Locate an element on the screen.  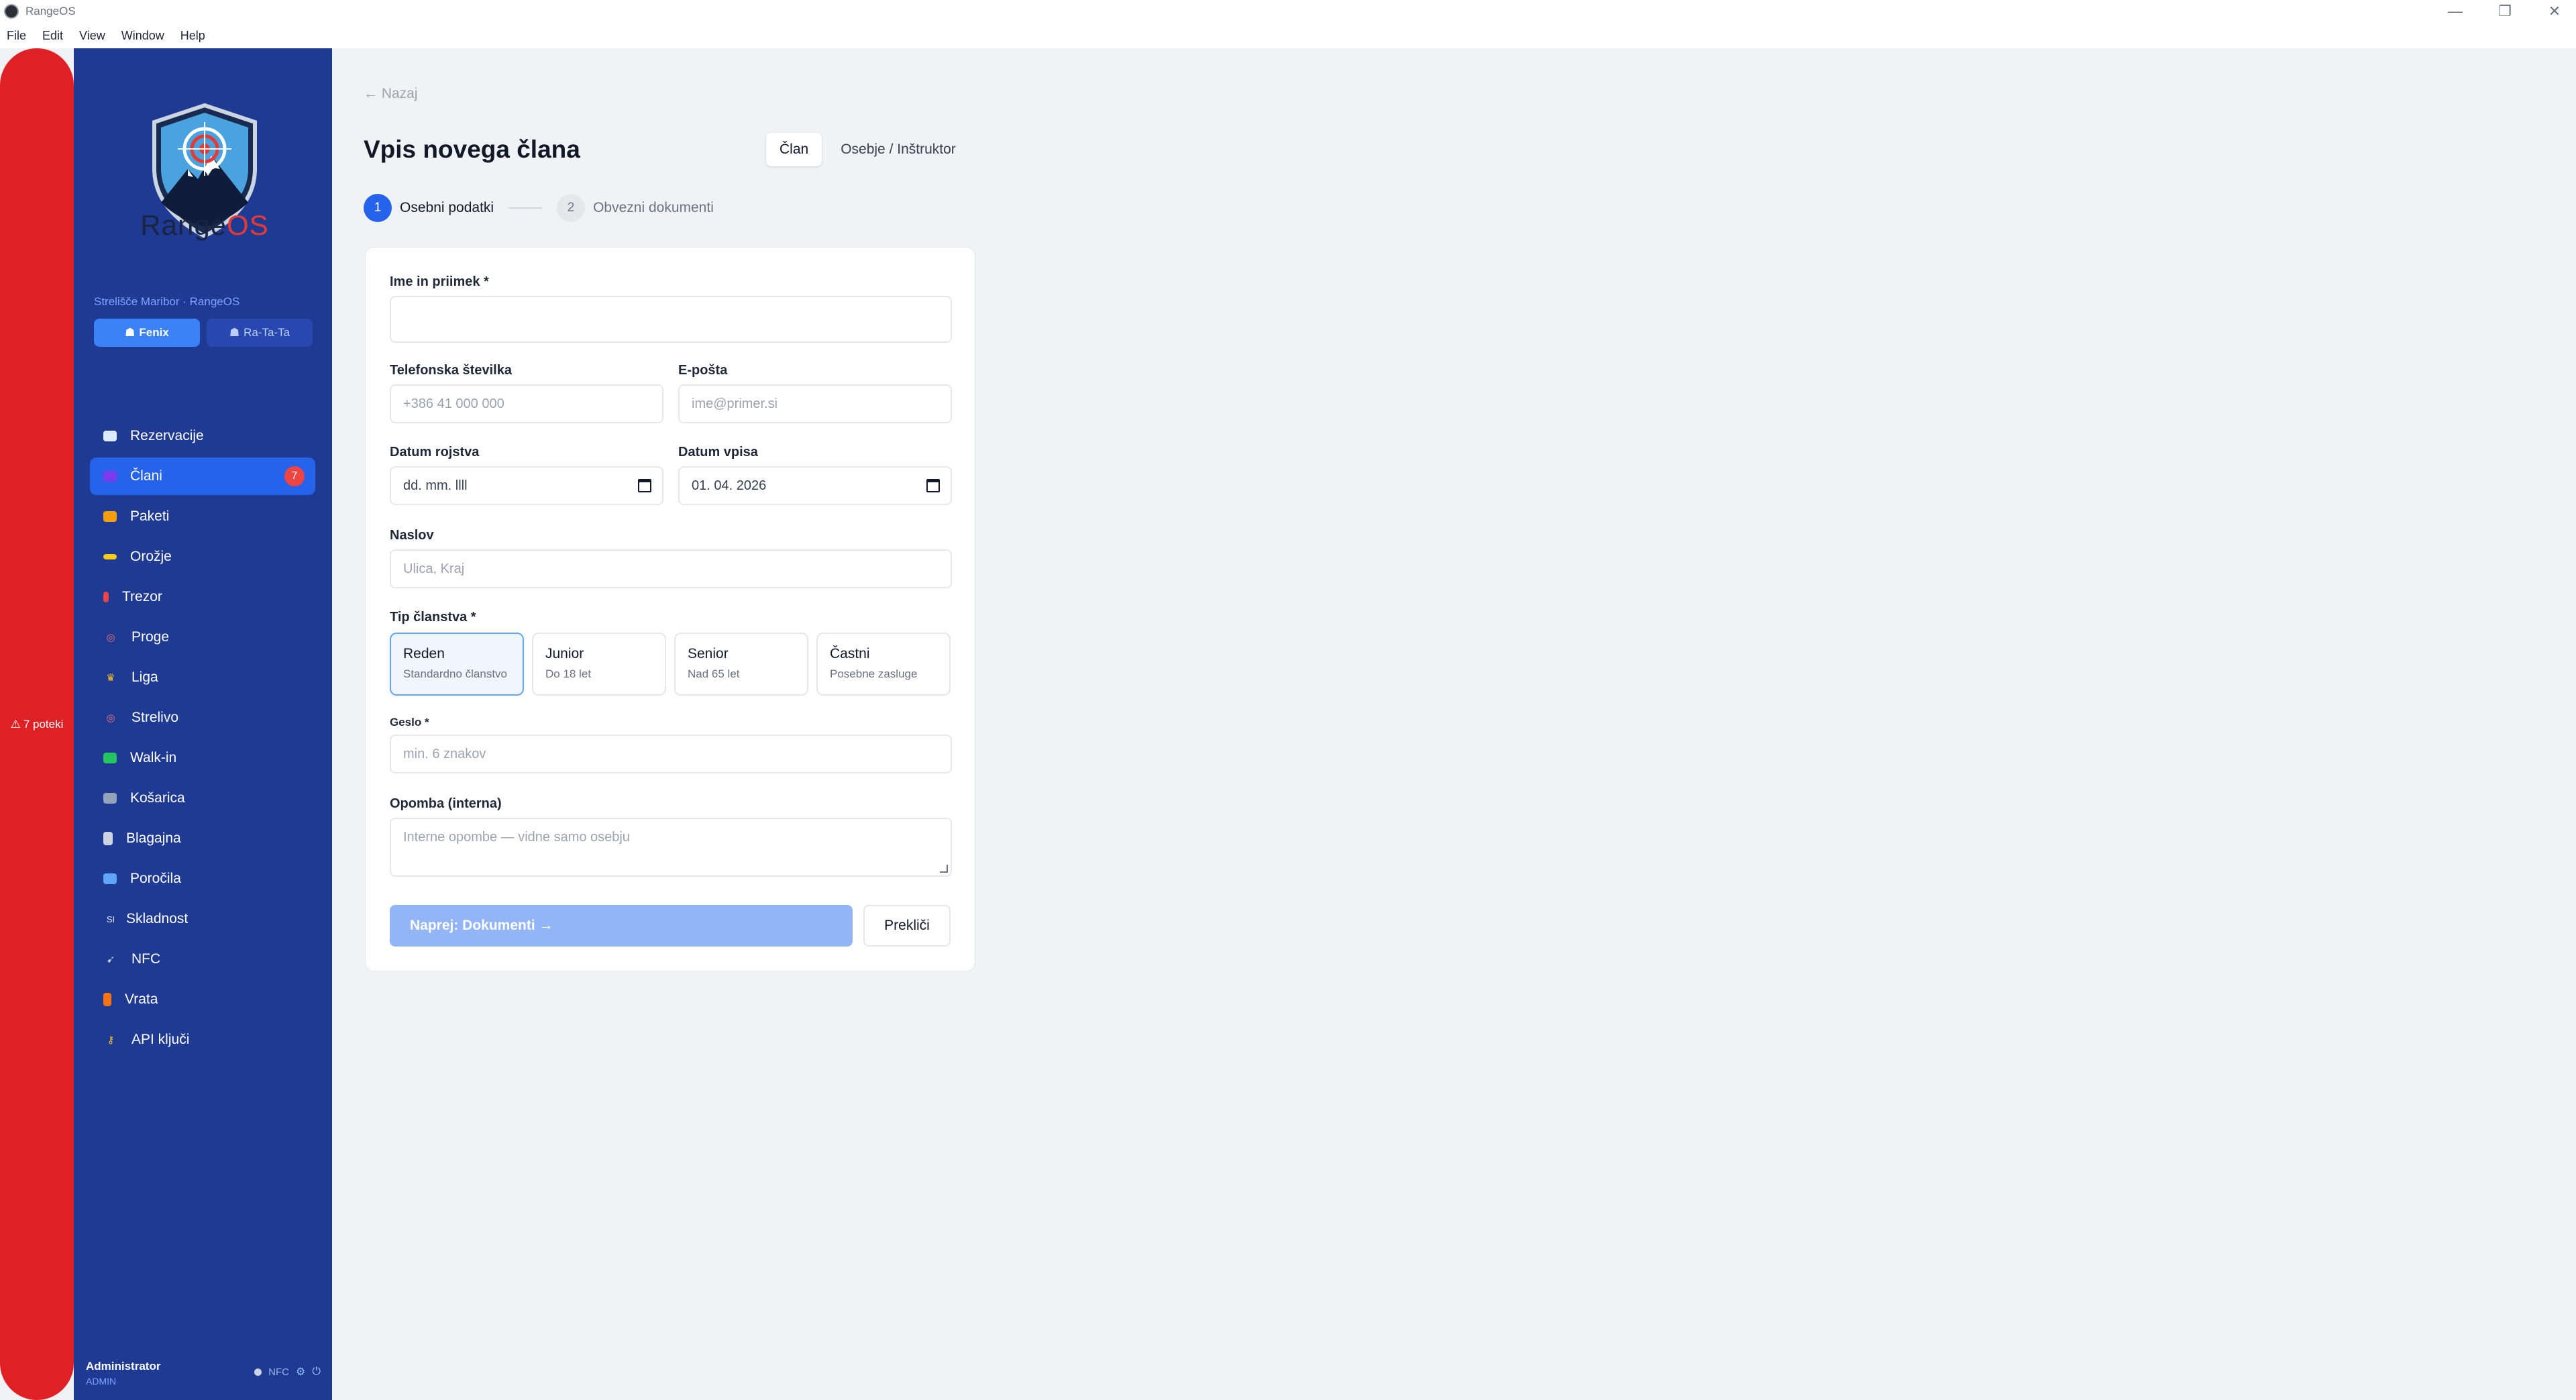
trophy-icon: ♛ is located at coordinates (110, 678).